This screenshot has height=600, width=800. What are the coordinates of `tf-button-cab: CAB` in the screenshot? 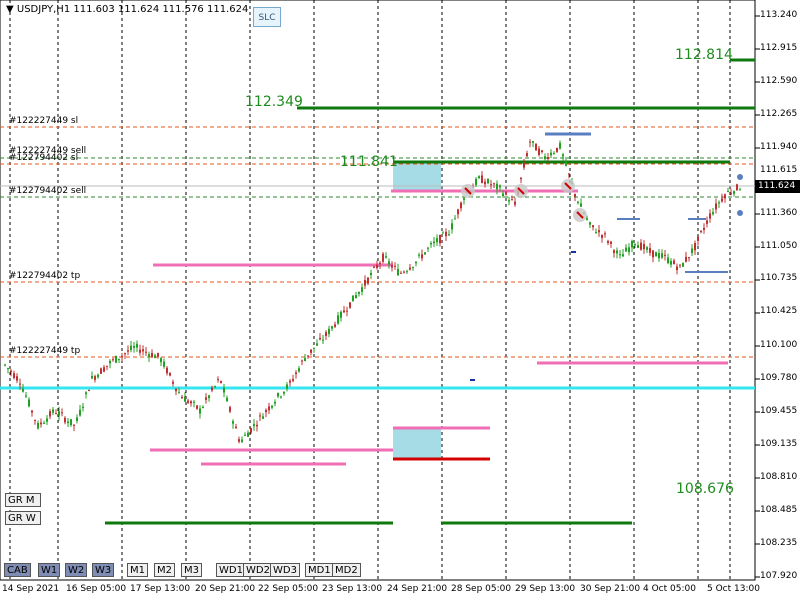 It's located at (17, 570).